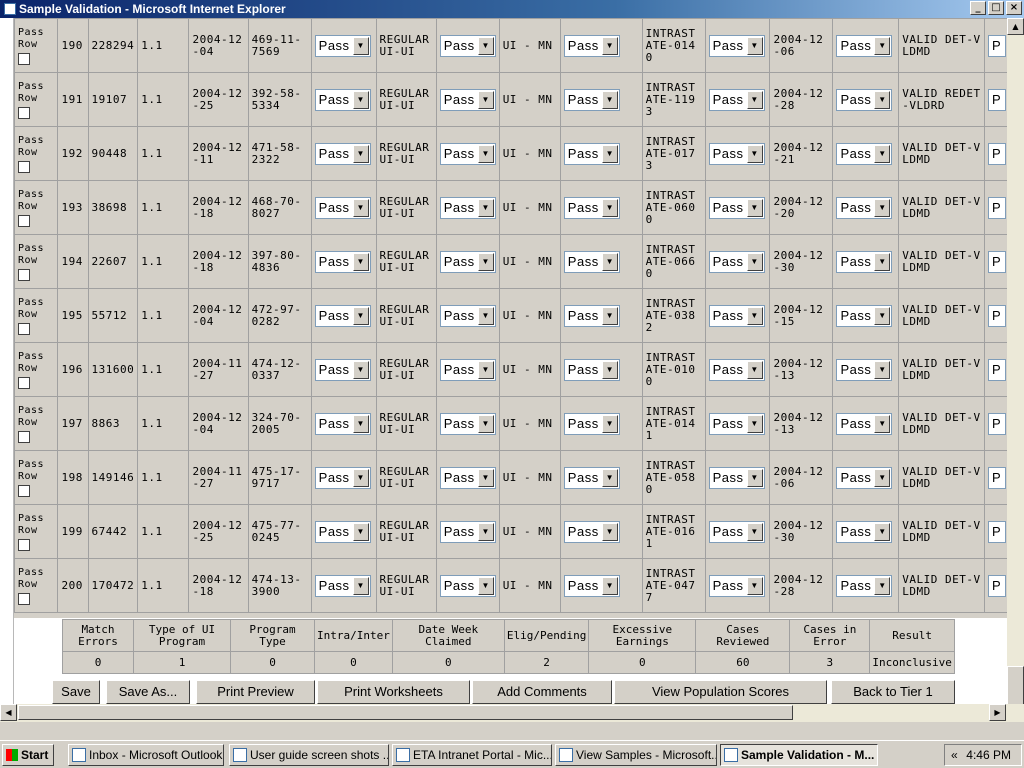  What do you see at coordinates (996, 8) in the screenshot?
I see `maximize-button: □` at bounding box center [996, 8].